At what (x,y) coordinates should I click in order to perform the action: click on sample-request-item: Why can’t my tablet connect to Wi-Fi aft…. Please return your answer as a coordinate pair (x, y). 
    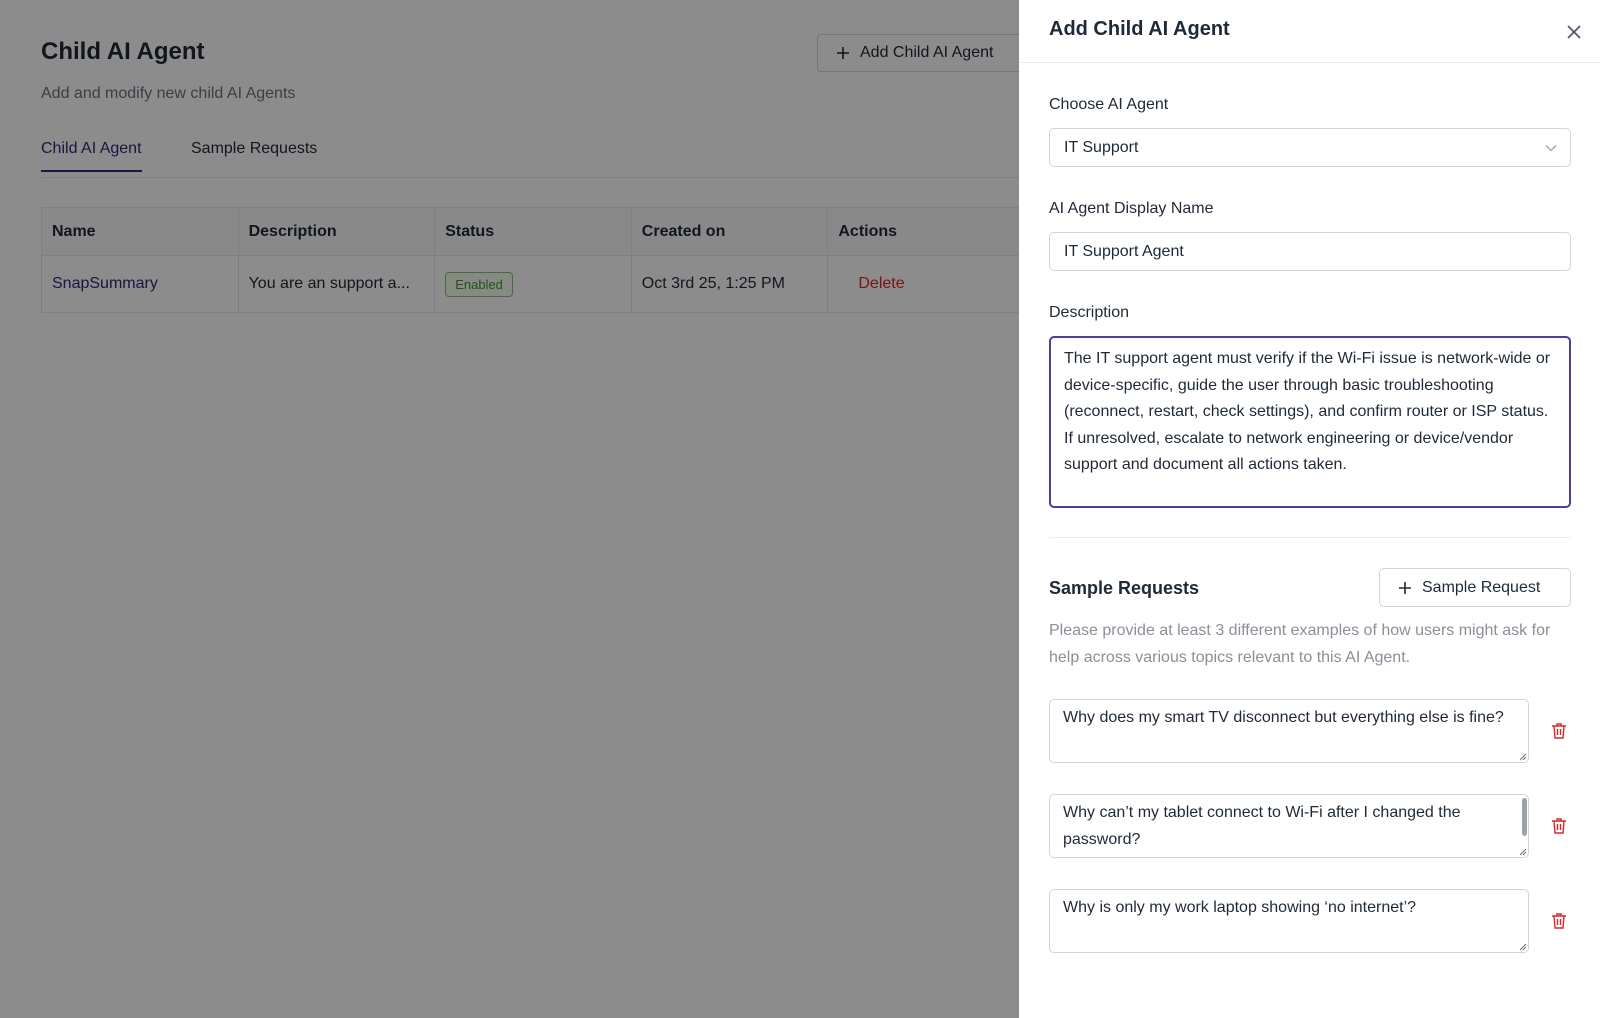
    Looking at the image, I should click on (1289, 826).